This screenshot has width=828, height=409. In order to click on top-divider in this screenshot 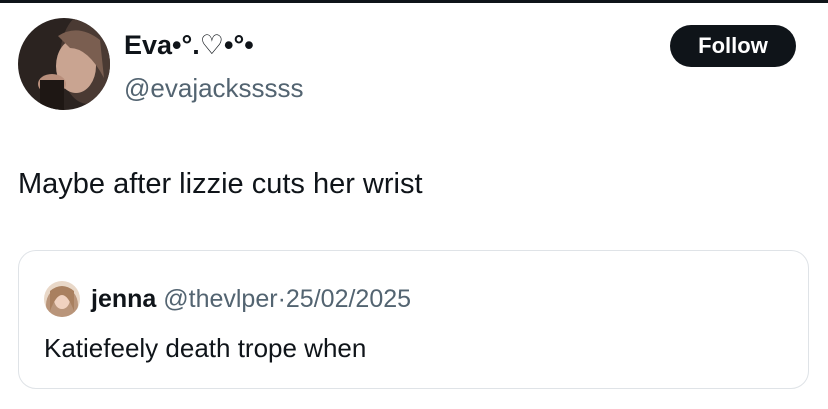, I will do `click(414, 1)`.